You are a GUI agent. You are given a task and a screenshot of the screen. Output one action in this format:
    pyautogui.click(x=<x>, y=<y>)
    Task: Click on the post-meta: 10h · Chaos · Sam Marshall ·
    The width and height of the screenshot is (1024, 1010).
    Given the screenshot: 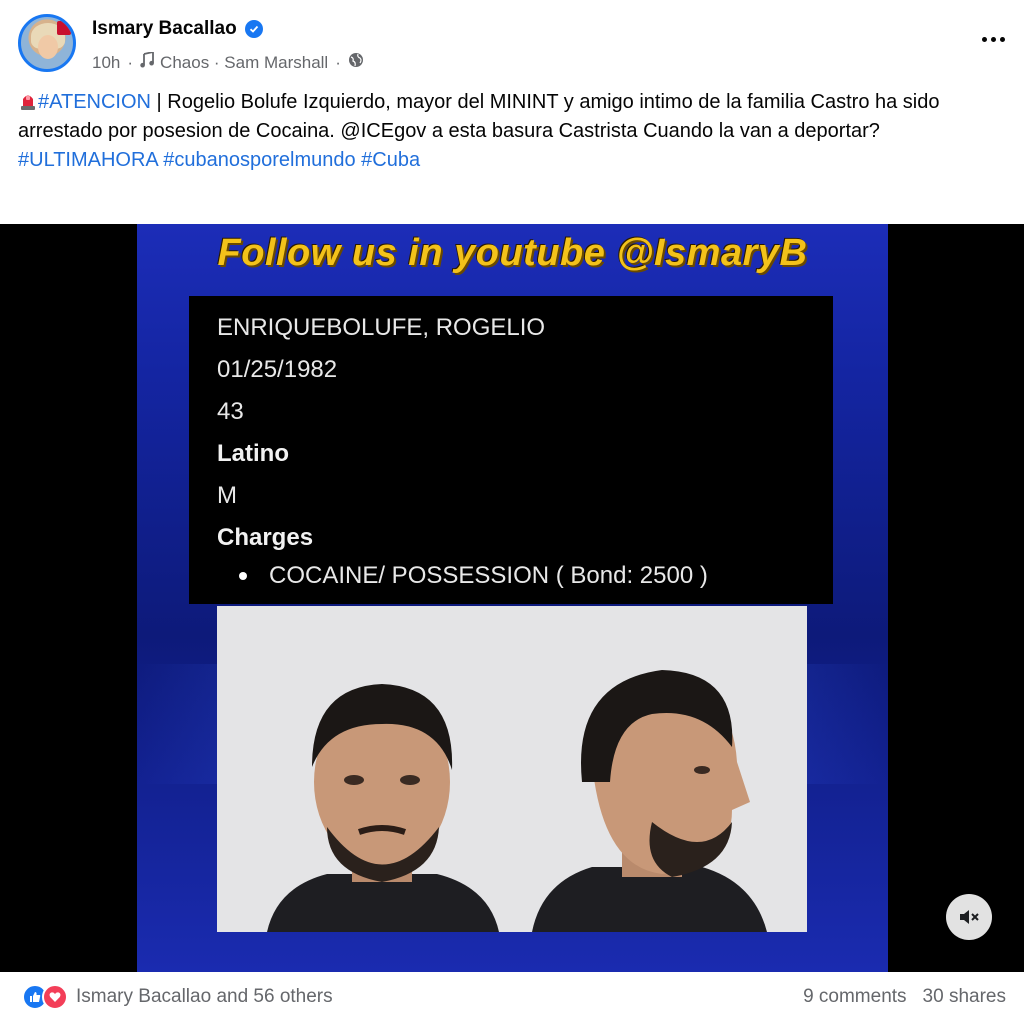 What is the action you would take?
    pyautogui.click(x=228, y=61)
    